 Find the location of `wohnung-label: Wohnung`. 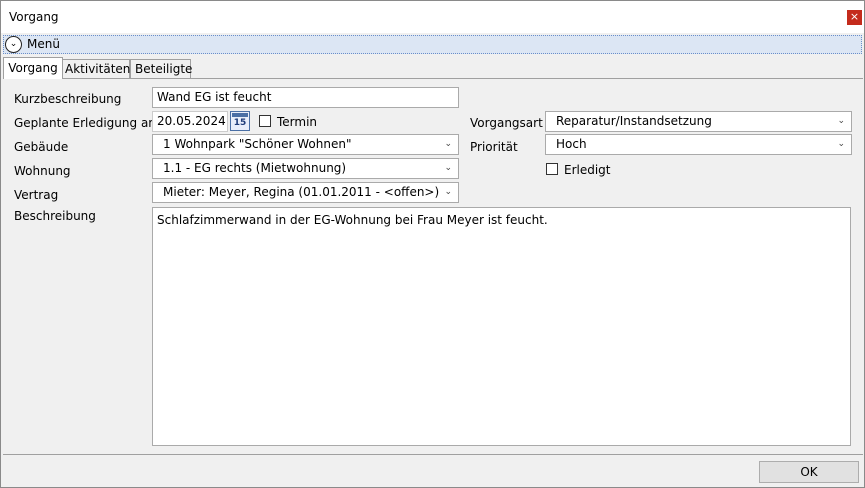

wohnung-label: Wohnung is located at coordinates (42, 171).